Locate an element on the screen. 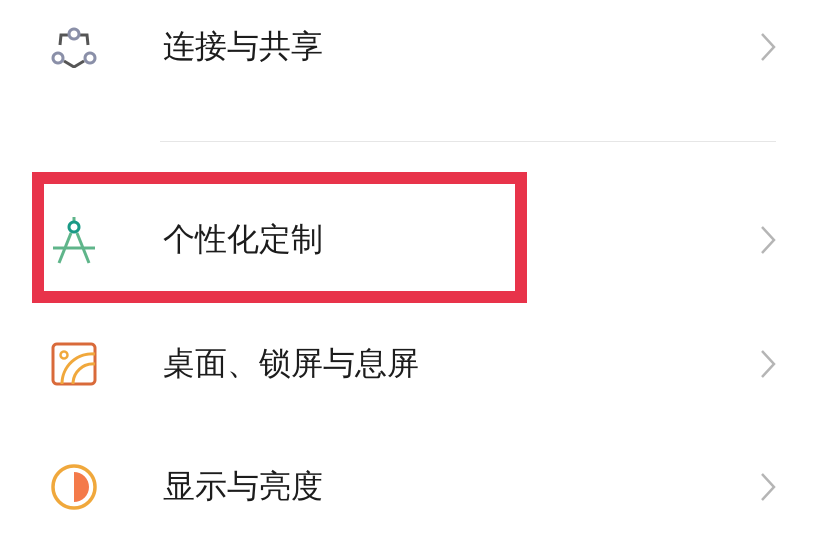 This screenshot has width=834, height=537. item-label: 显示与亮度 is located at coordinates (243, 486).